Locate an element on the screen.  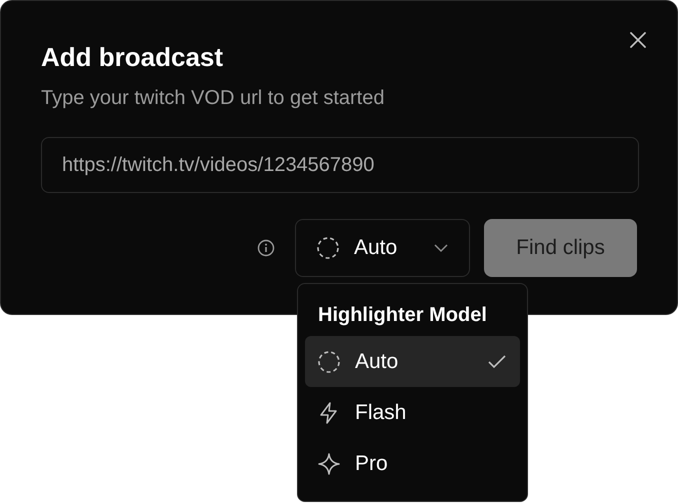
chevron-down-icon is located at coordinates (441, 248).